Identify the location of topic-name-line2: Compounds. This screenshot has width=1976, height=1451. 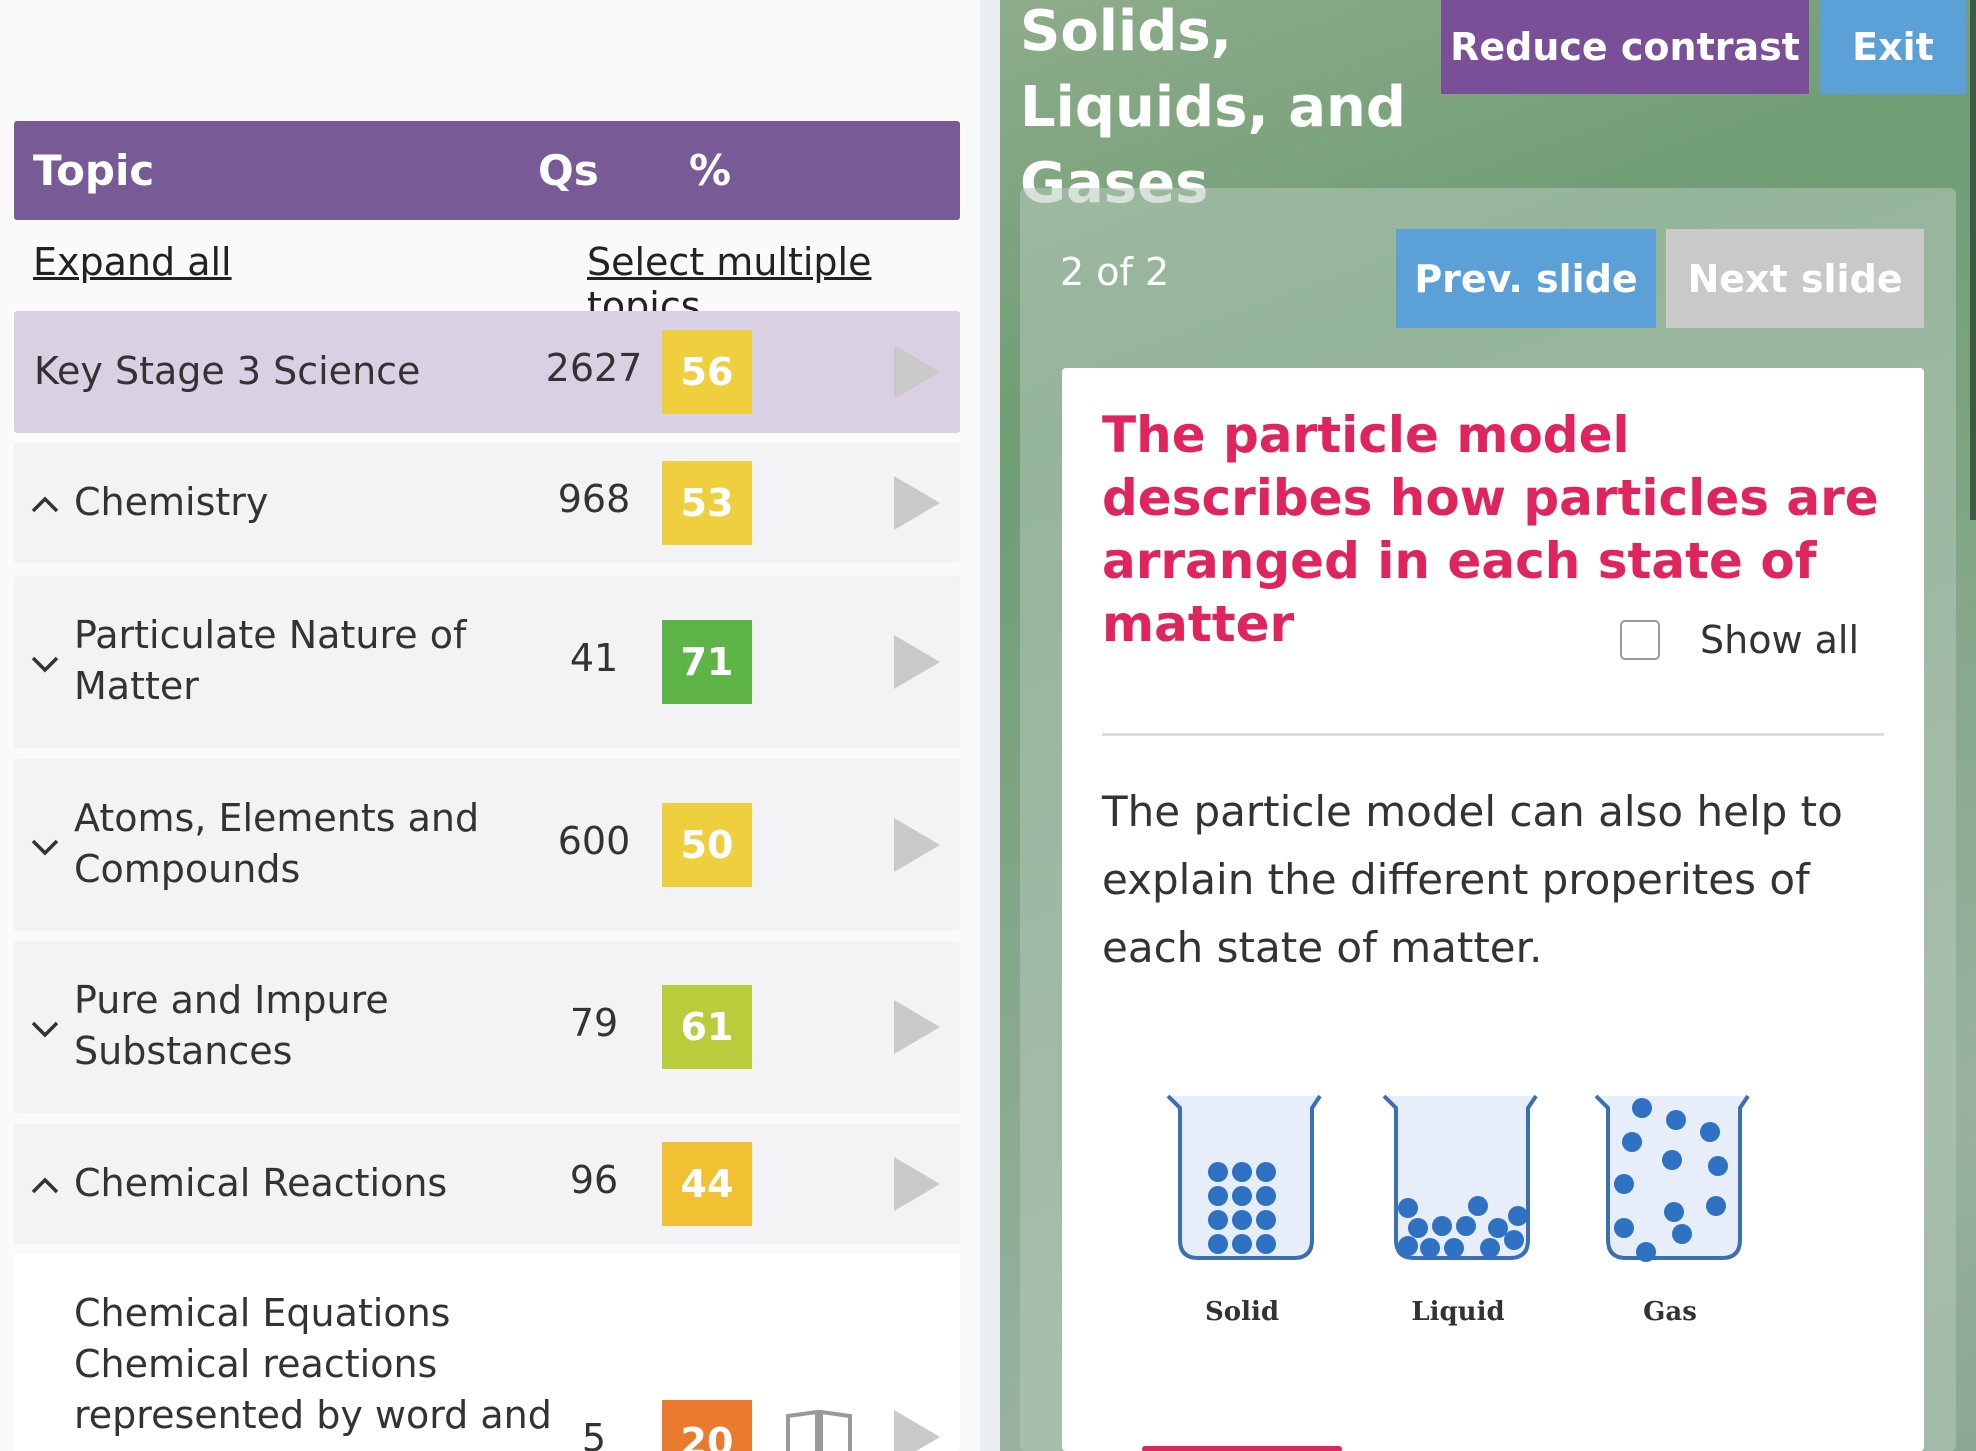
(187, 869).